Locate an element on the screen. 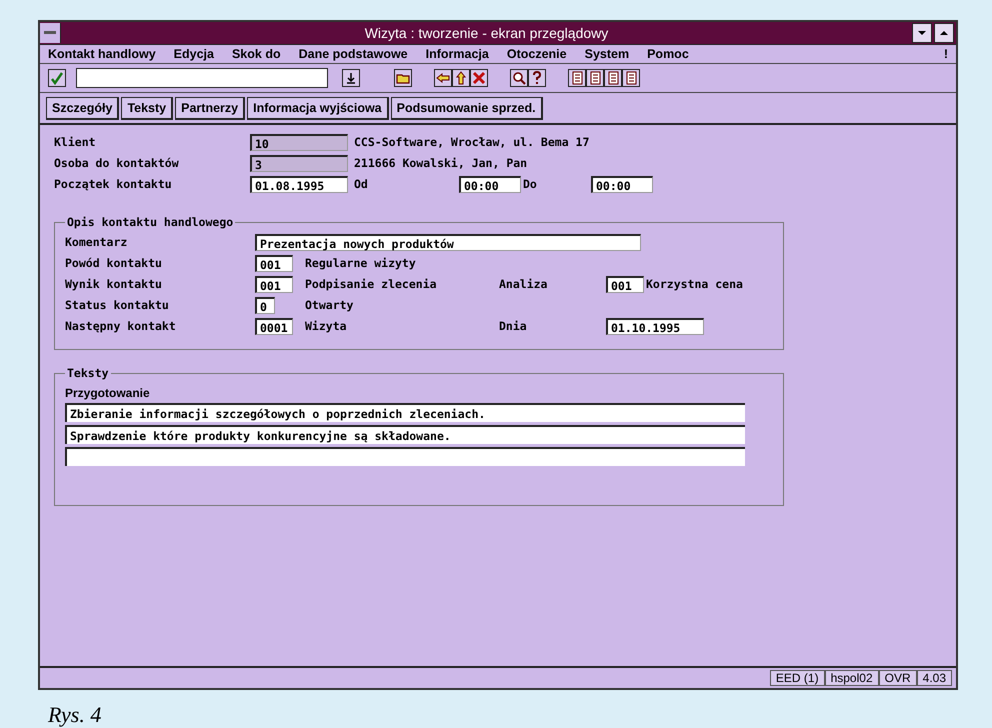  field-label: Status kontaktu is located at coordinates (117, 305).